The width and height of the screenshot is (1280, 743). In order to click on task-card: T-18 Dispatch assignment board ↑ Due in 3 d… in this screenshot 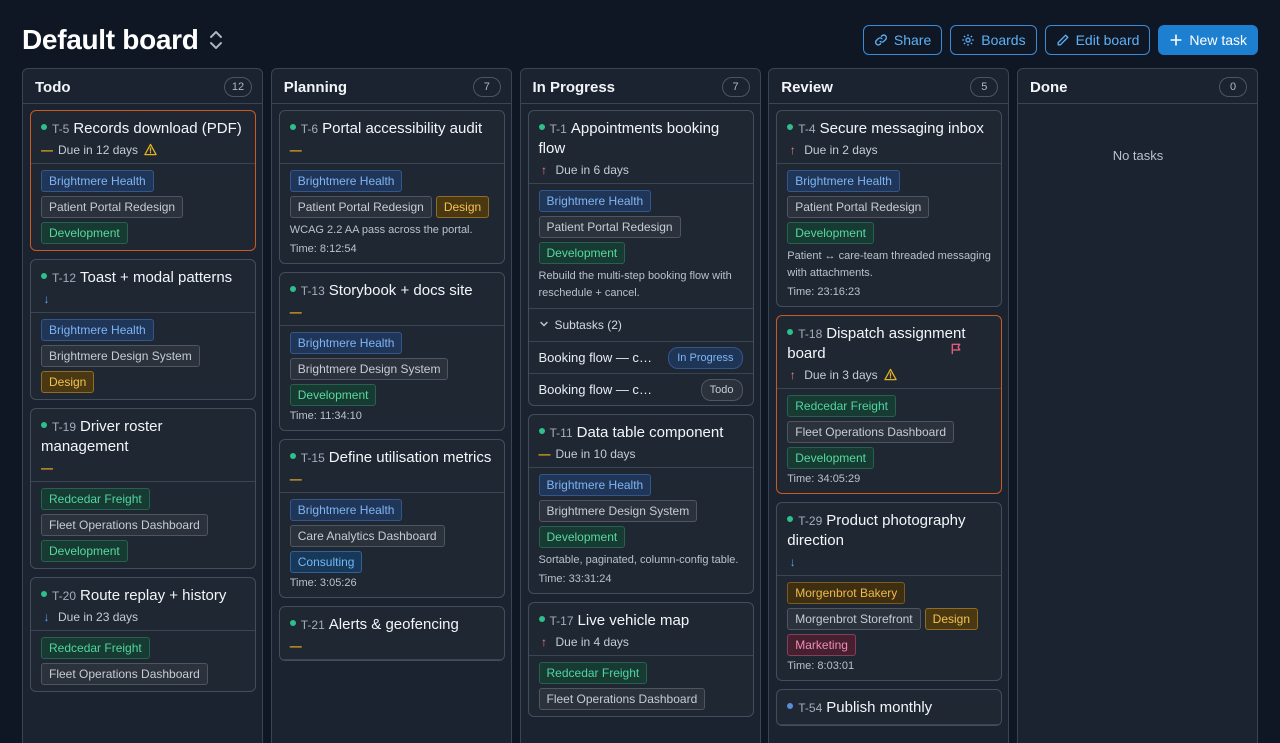, I will do `click(889, 404)`.